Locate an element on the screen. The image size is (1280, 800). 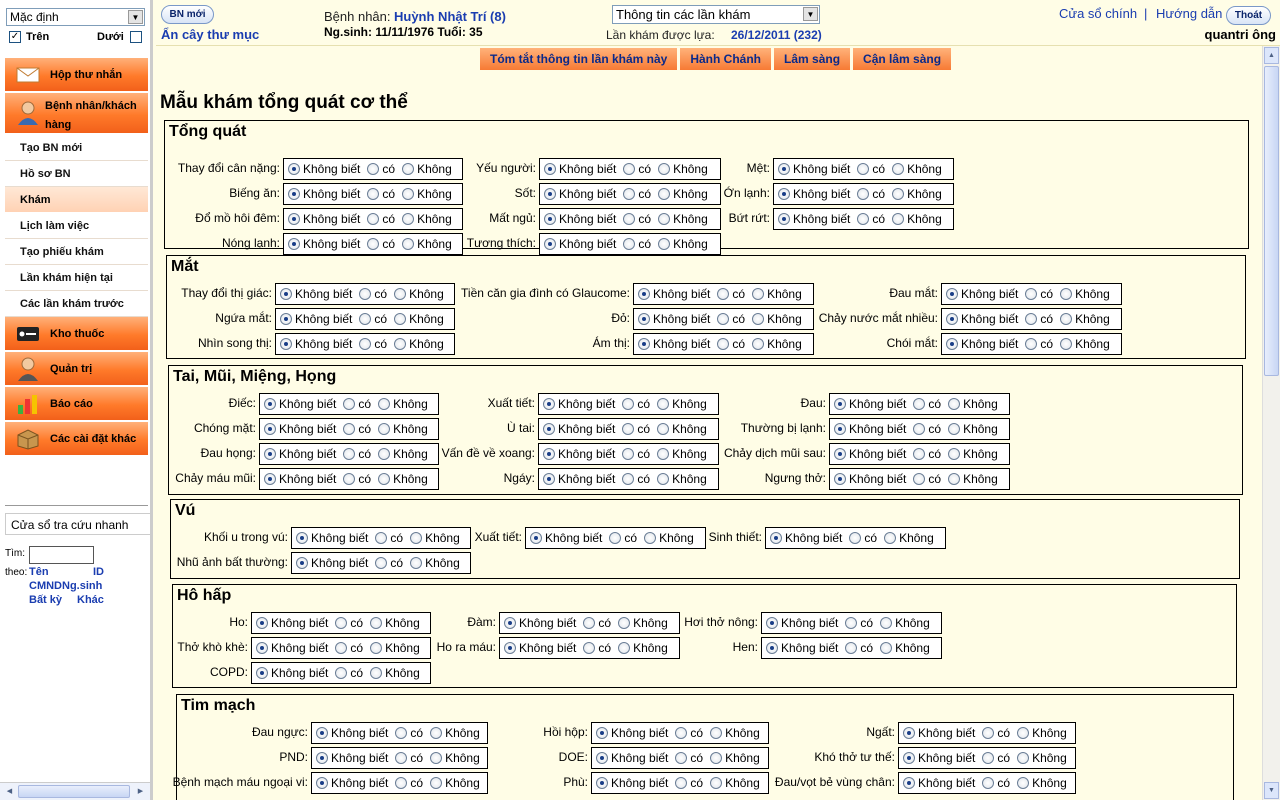
tab-summary: Tóm tắt thông tin lần khám này is located at coordinates (579, 59).